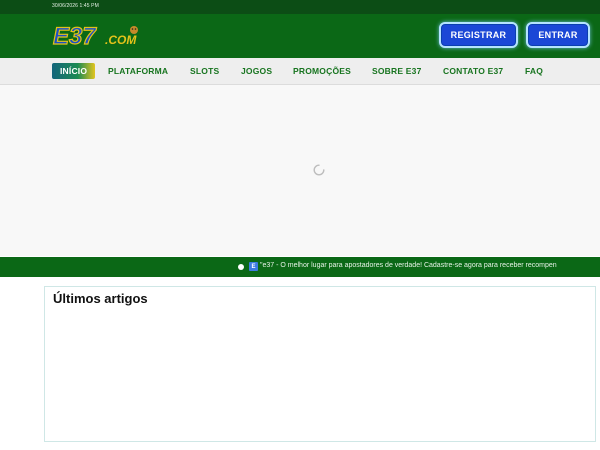 This screenshot has height=450, width=600. I want to click on ticker-dot-icon, so click(241, 267).